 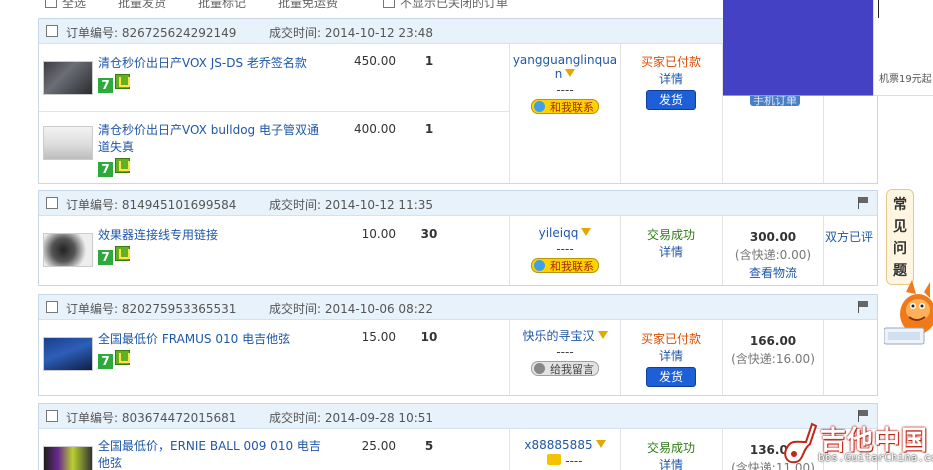 What do you see at coordinates (856, 444) in the screenshot?
I see `site-watermark: 吉他中国 bbs.GuitarChina.com` at bounding box center [856, 444].